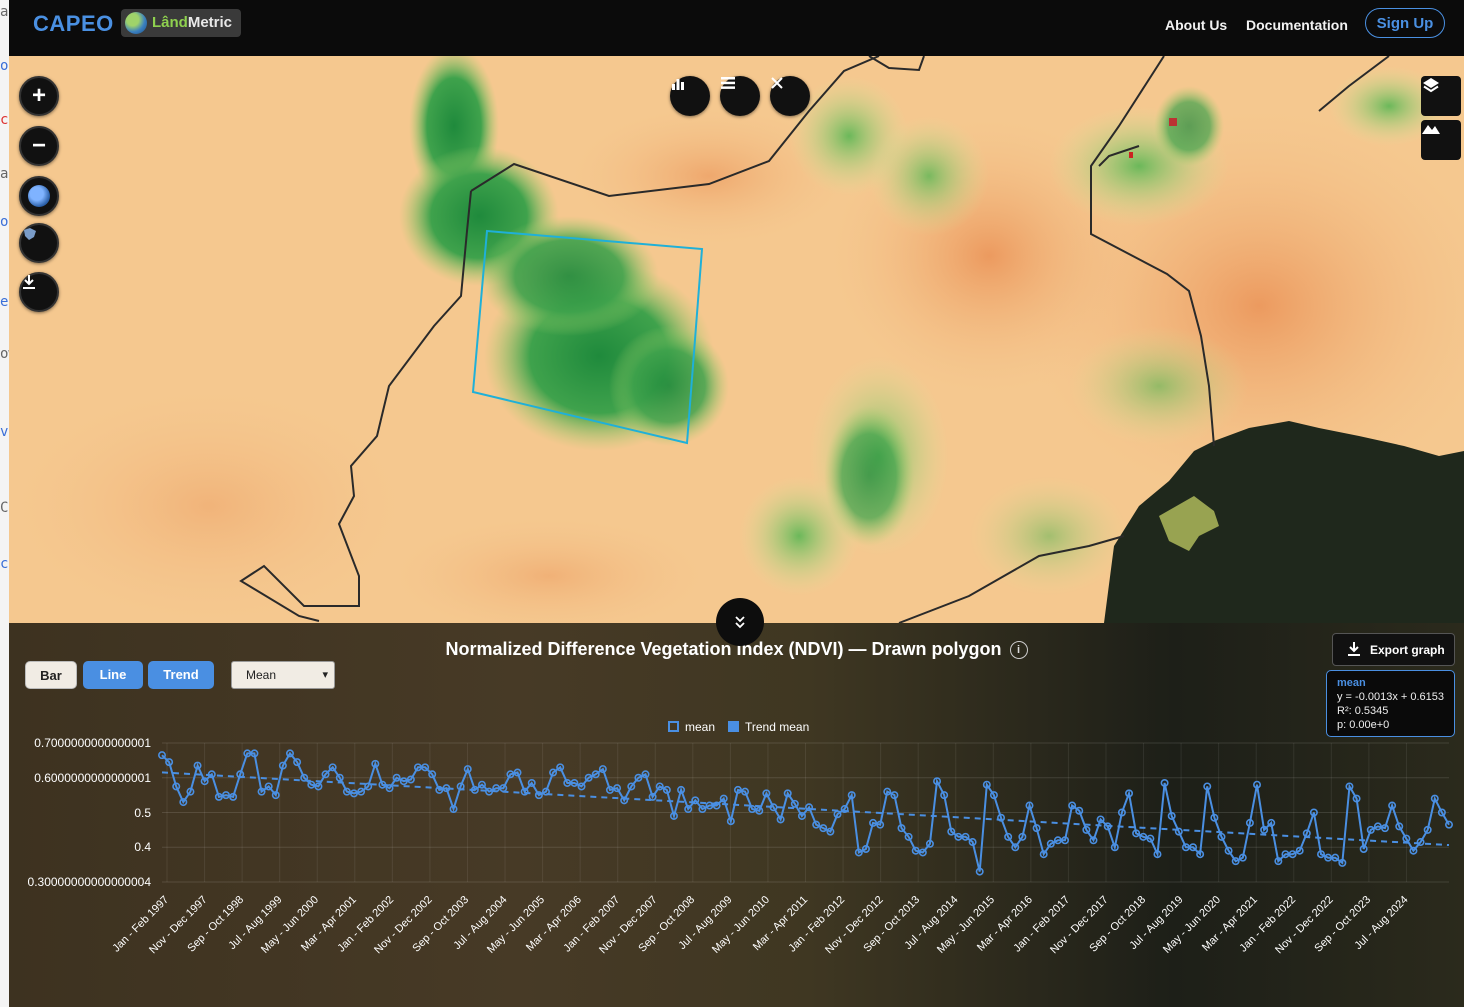 The image size is (1464, 1007). I want to click on plus-icon: +, so click(38, 95).